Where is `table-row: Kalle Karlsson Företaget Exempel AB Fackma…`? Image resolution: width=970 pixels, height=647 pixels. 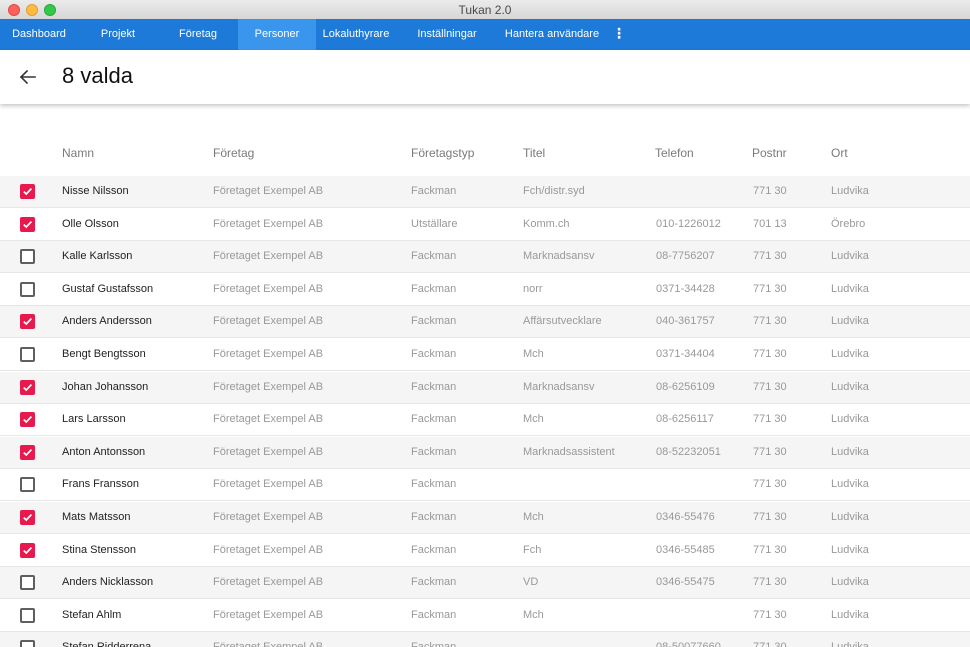 table-row: Kalle Karlsson Företaget Exempel AB Fackma… is located at coordinates (485, 257).